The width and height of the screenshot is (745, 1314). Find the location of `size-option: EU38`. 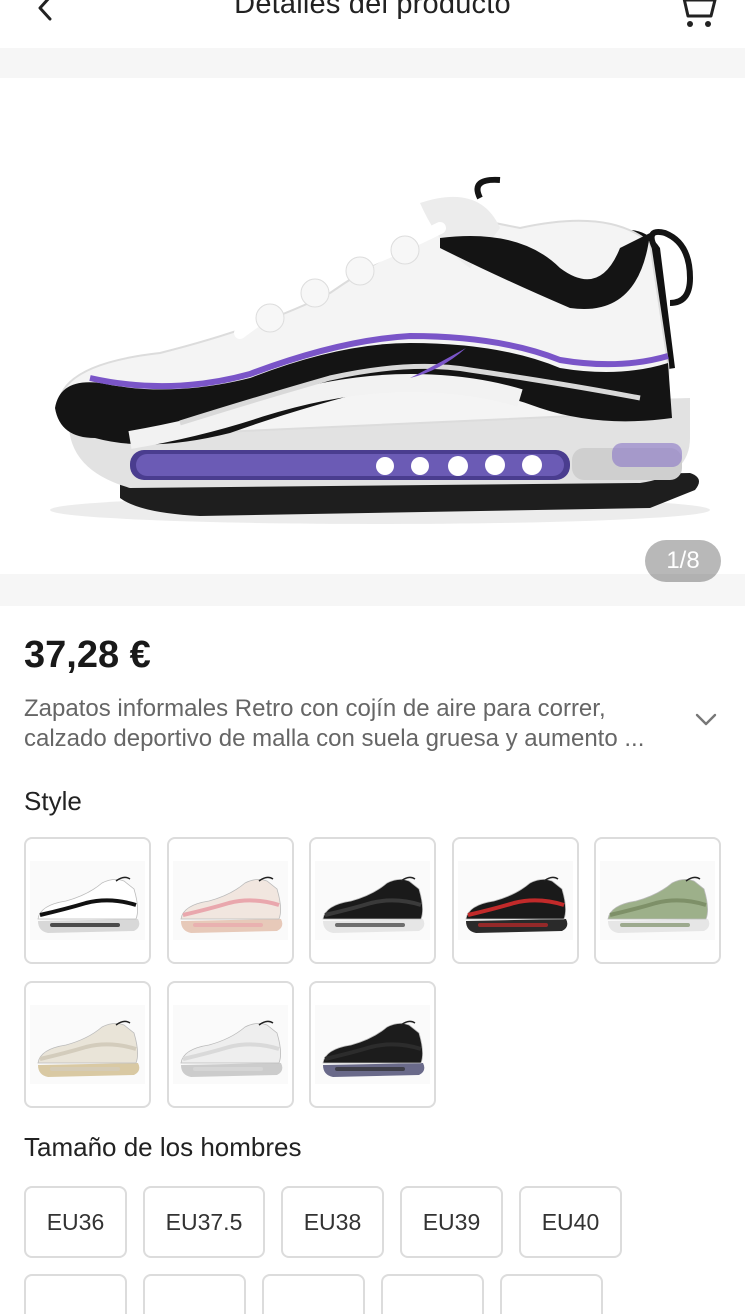

size-option: EU38 is located at coordinates (332, 1222).